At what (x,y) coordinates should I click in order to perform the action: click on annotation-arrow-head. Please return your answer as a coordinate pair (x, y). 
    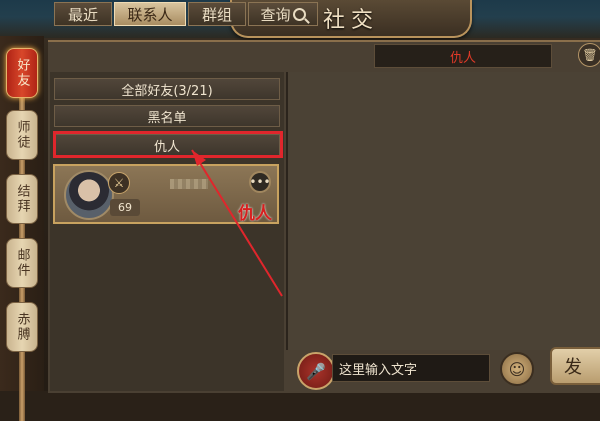
    Looking at the image, I should click on (199, 158).